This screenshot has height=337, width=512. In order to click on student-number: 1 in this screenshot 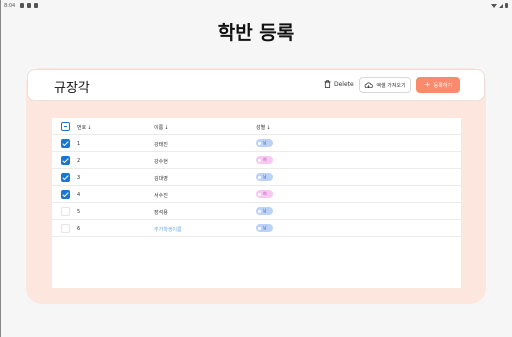, I will do `click(79, 144)`.